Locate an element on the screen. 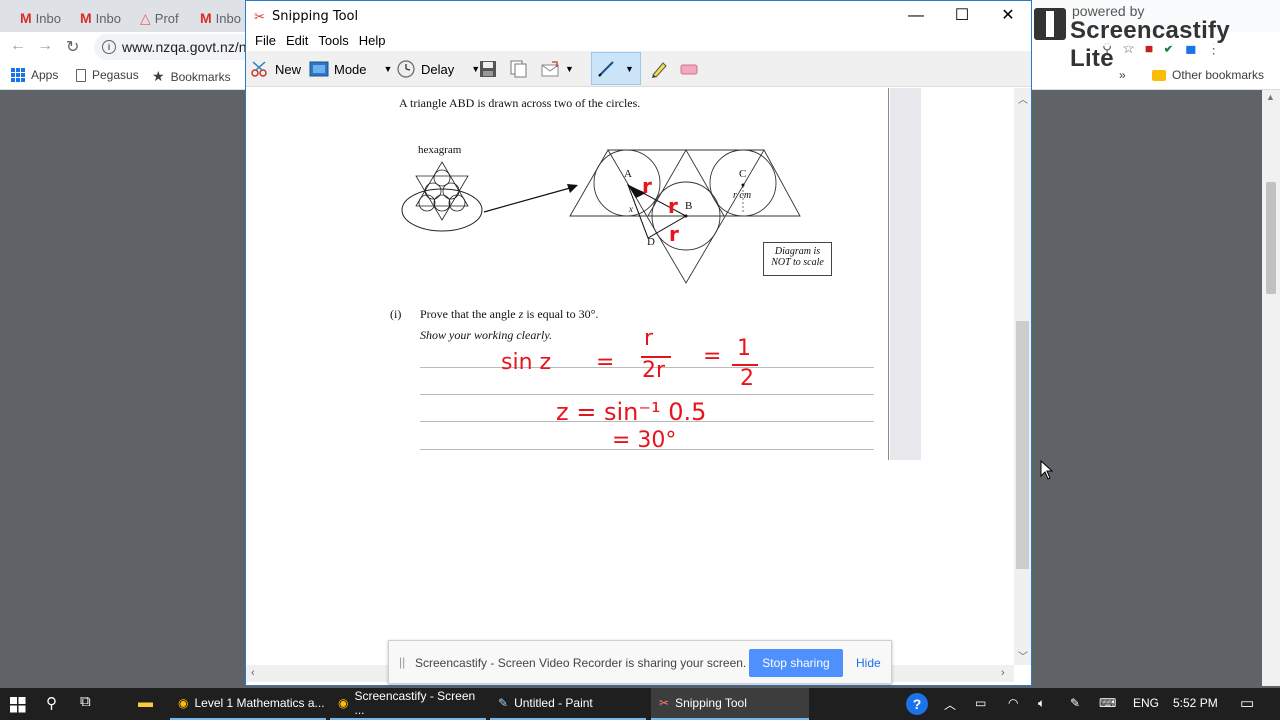  browser-tab-2: M Inbo is located at coordinates (102, 18).